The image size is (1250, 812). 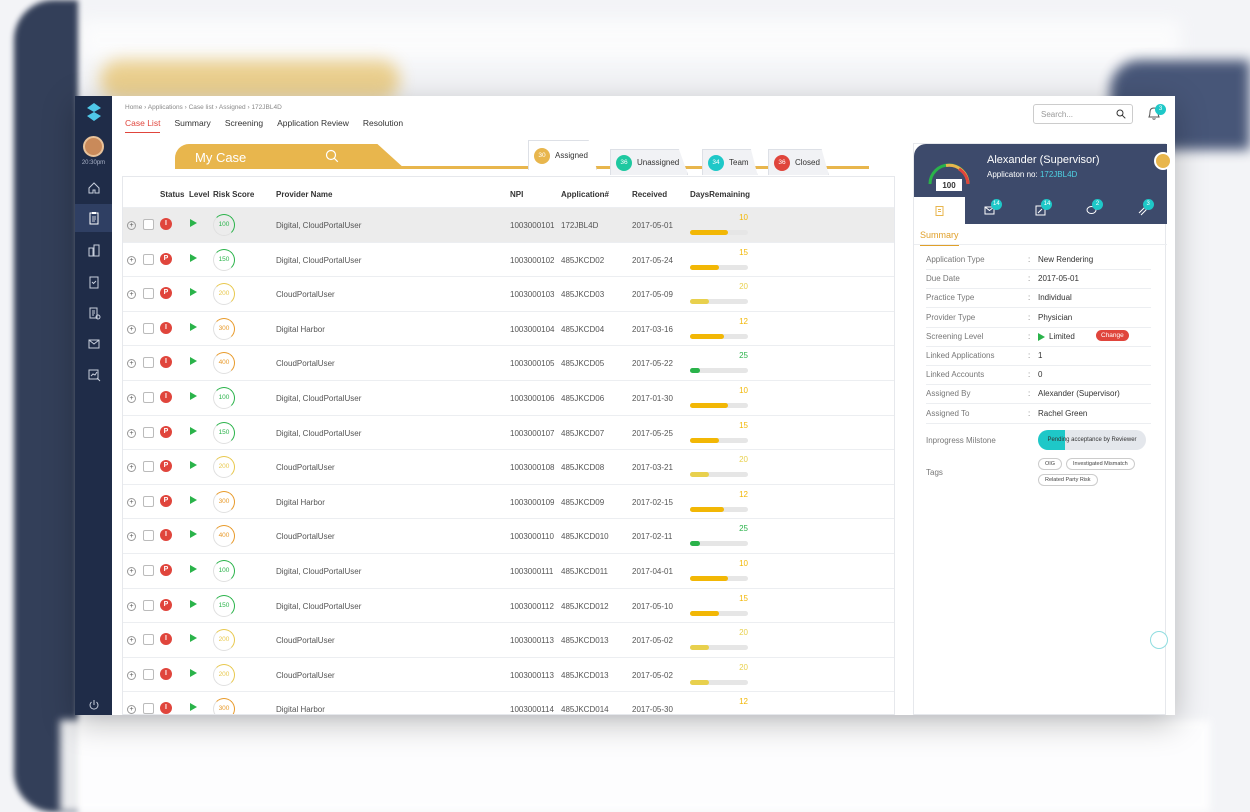 What do you see at coordinates (1159, 640) in the screenshot?
I see `chat-icon` at bounding box center [1159, 640].